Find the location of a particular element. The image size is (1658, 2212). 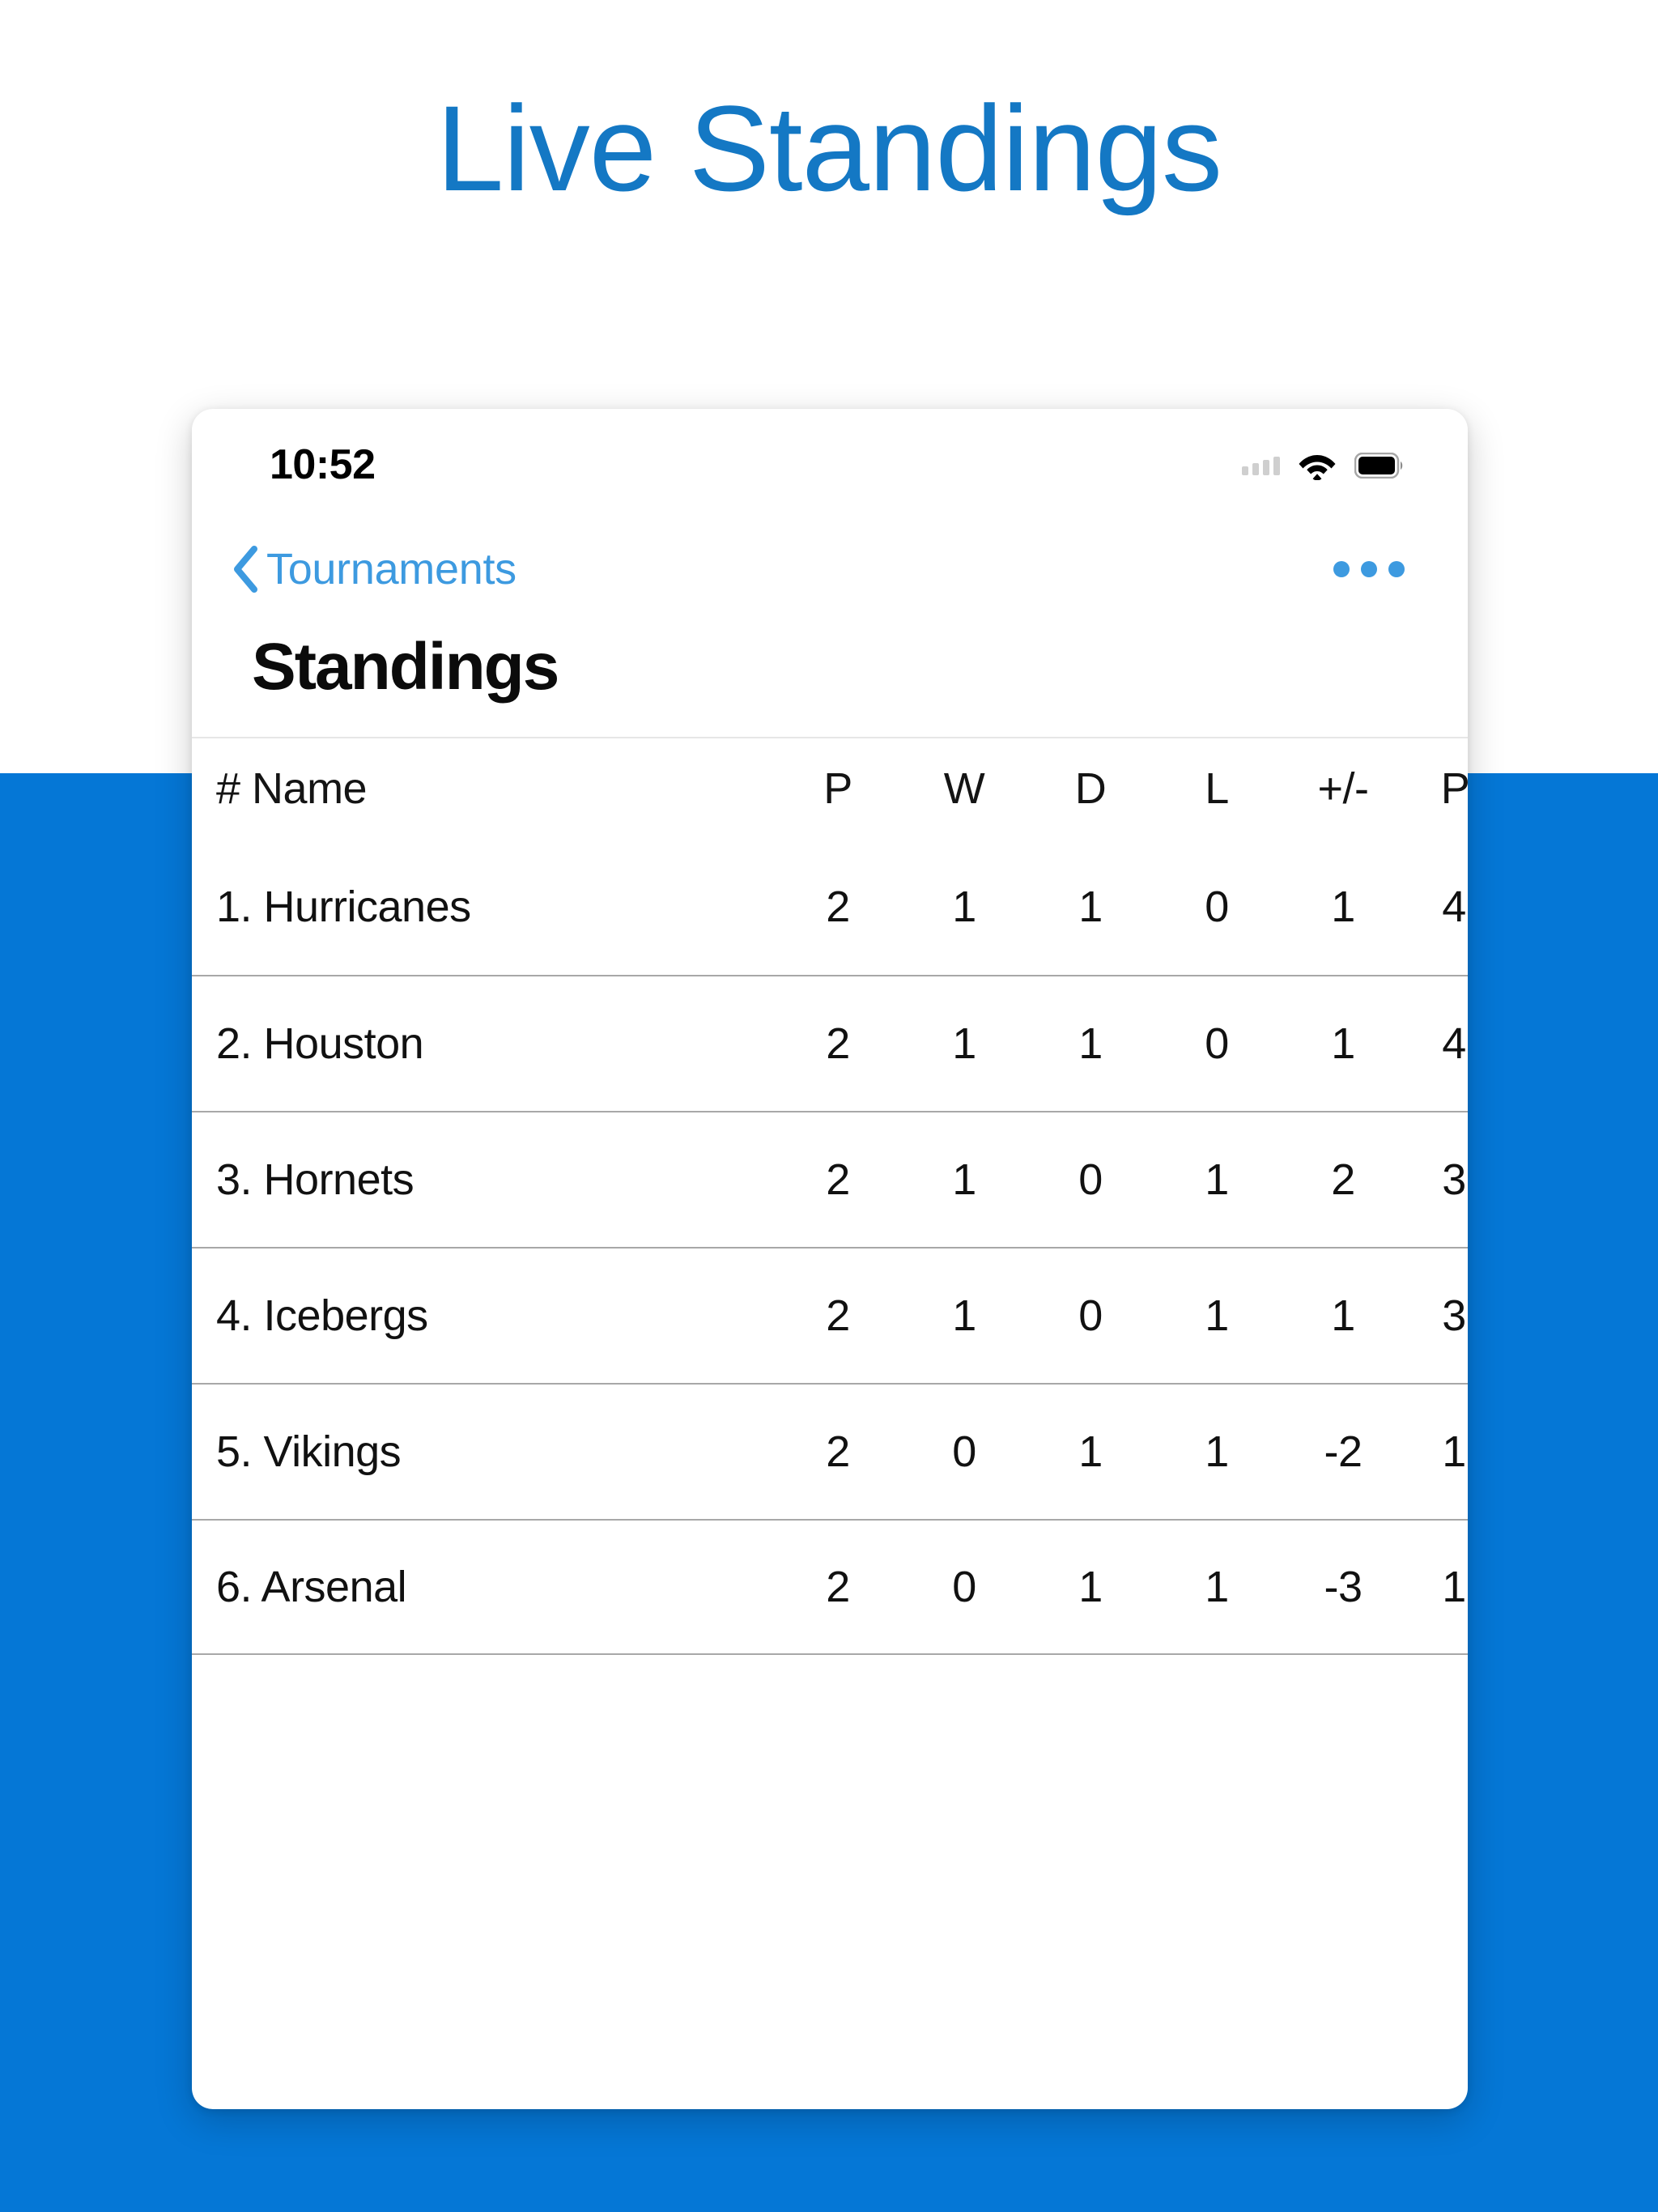

table-row: 1. Hurricanes 2 1 1 0 1 4.0 is located at coordinates (830, 907).